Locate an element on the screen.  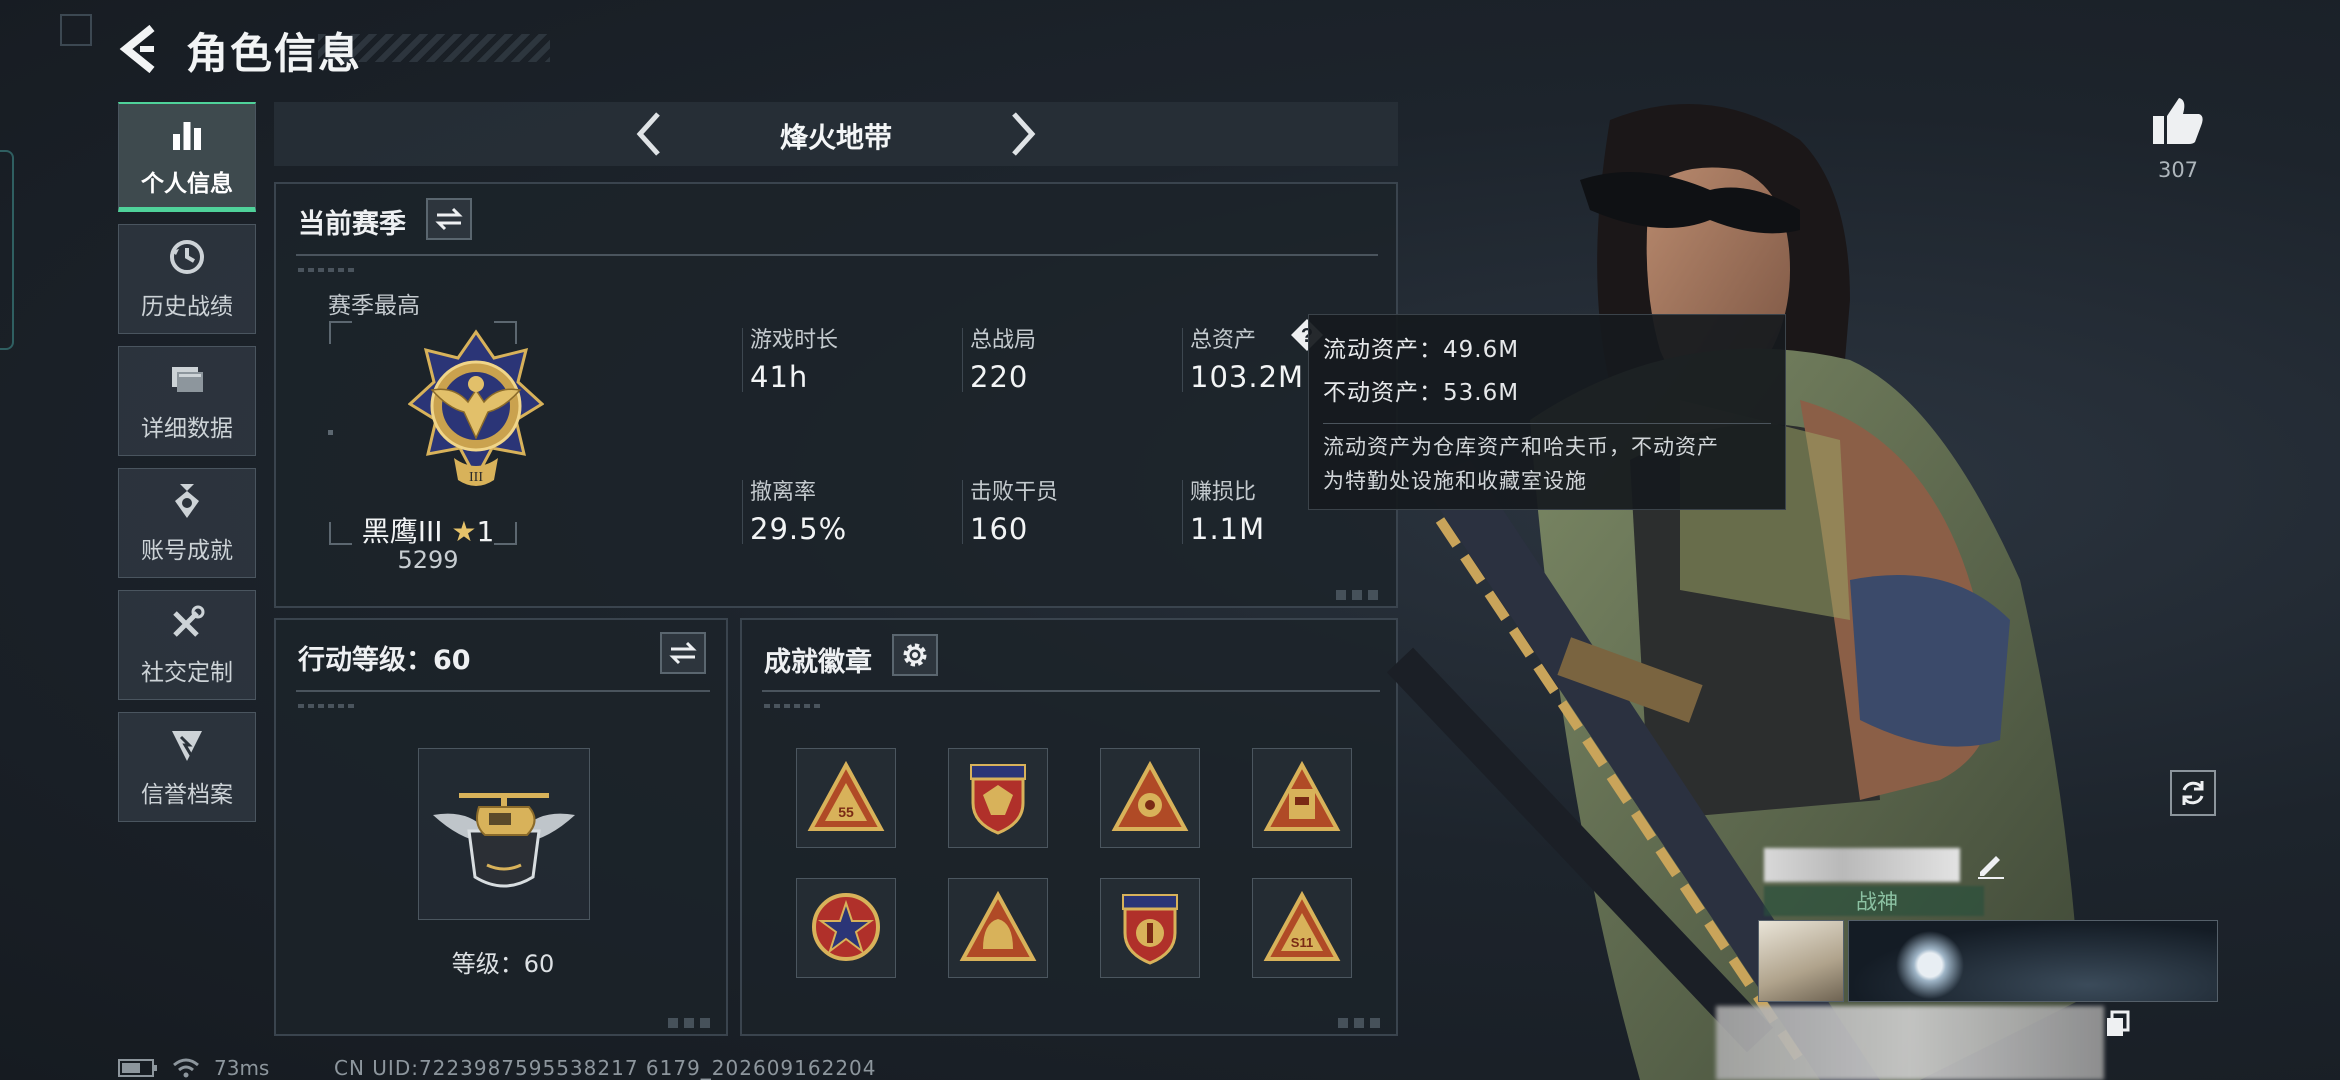
stat-value: 103.2M is located at coordinates (1247, 377).